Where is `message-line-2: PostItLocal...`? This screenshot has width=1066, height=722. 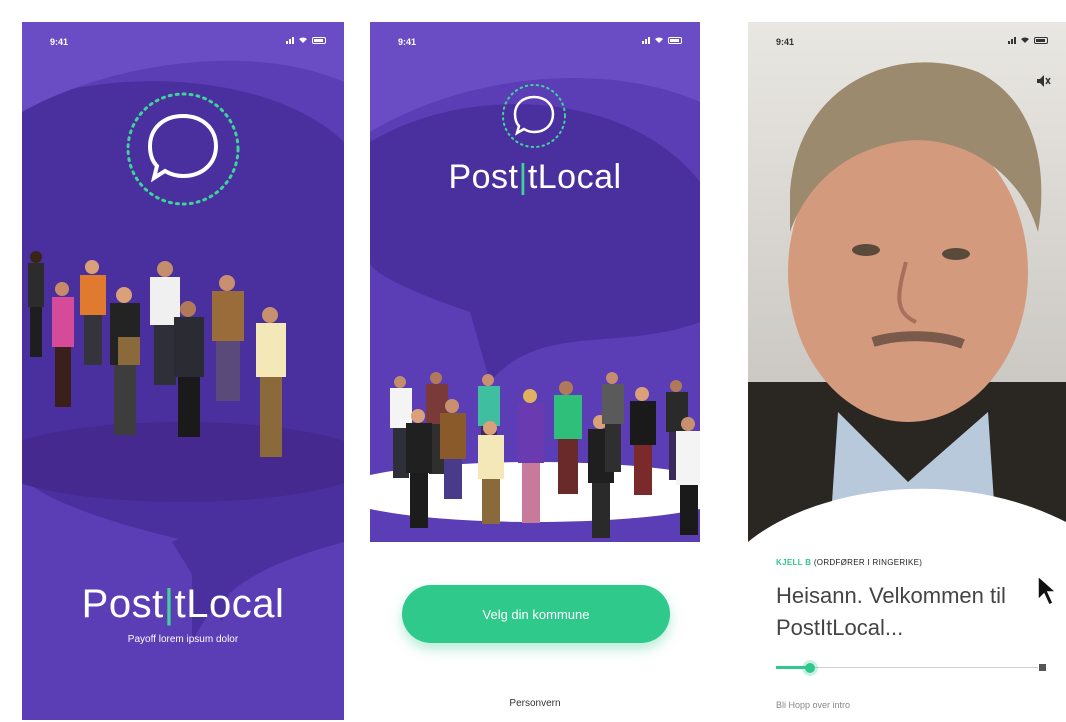 message-line-2: PostItLocal... is located at coordinates (840, 627).